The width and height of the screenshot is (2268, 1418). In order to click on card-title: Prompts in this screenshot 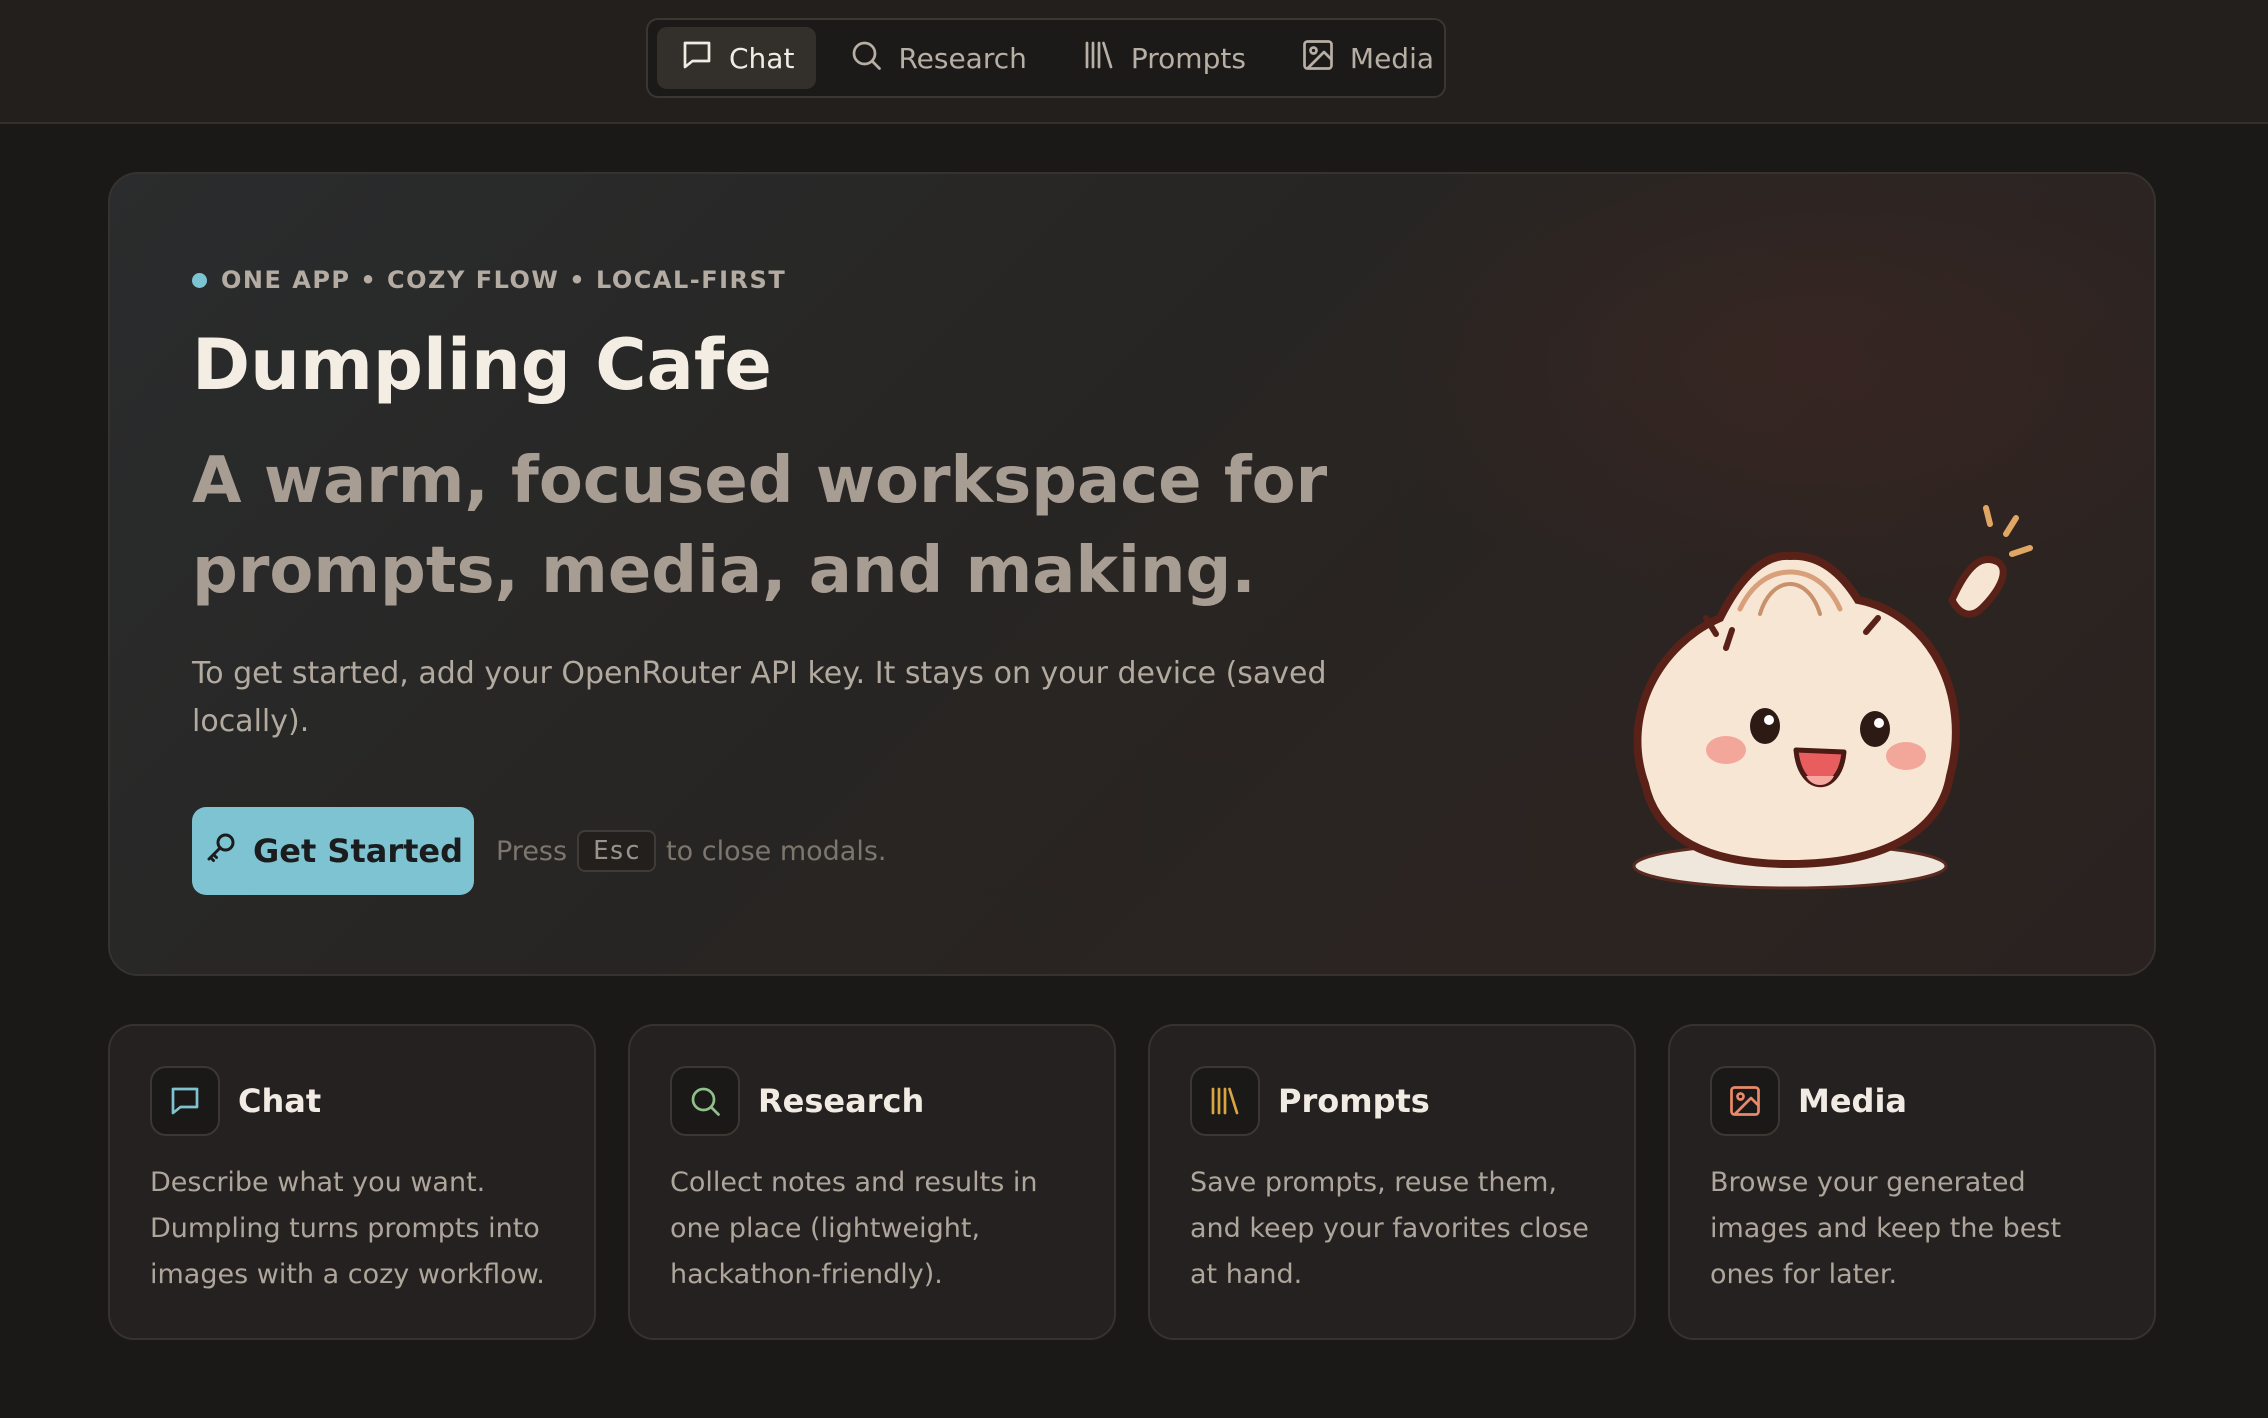, I will do `click(1354, 1101)`.